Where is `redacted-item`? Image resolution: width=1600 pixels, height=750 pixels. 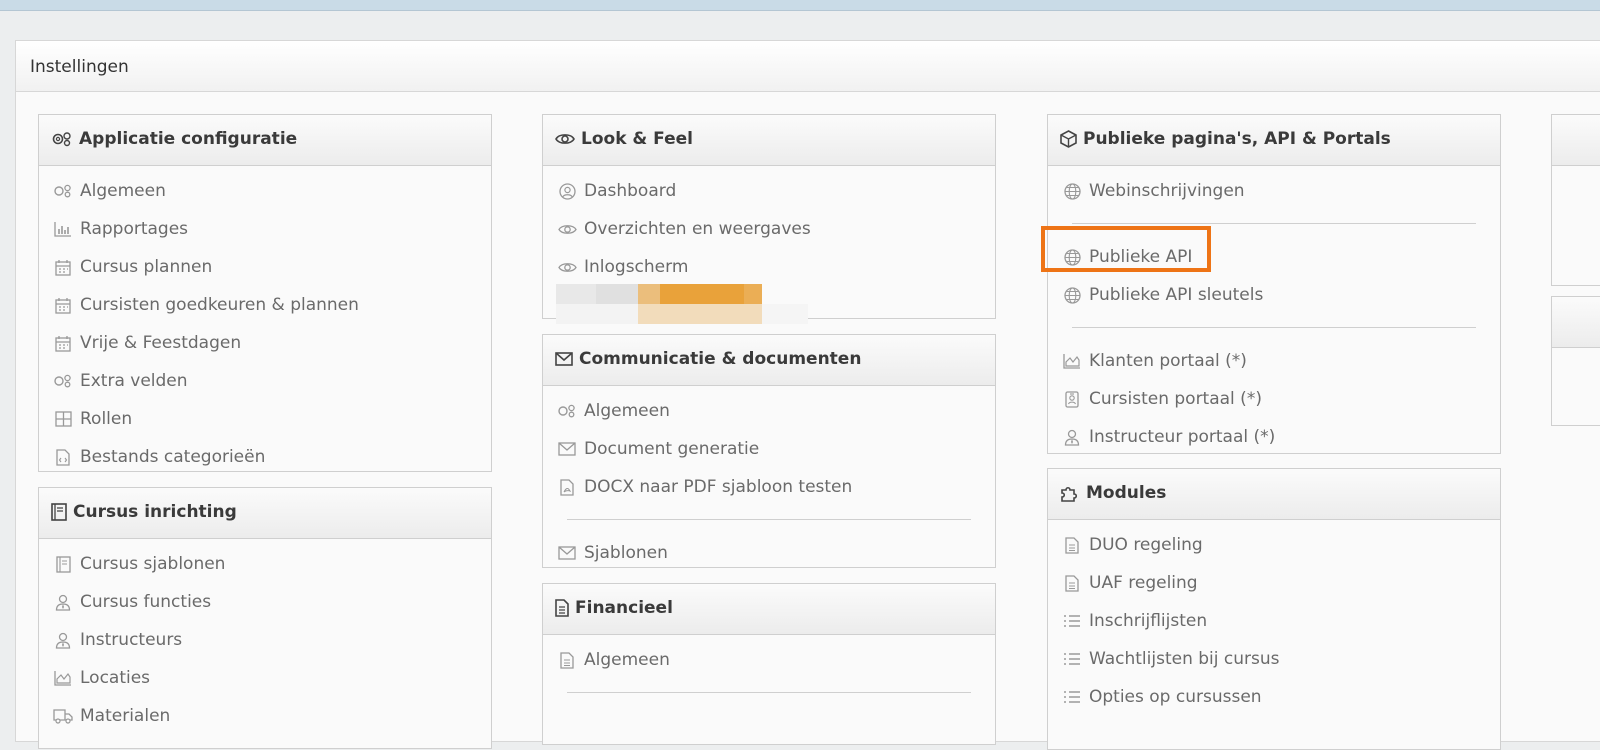 redacted-item is located at coordinates (682, 306).